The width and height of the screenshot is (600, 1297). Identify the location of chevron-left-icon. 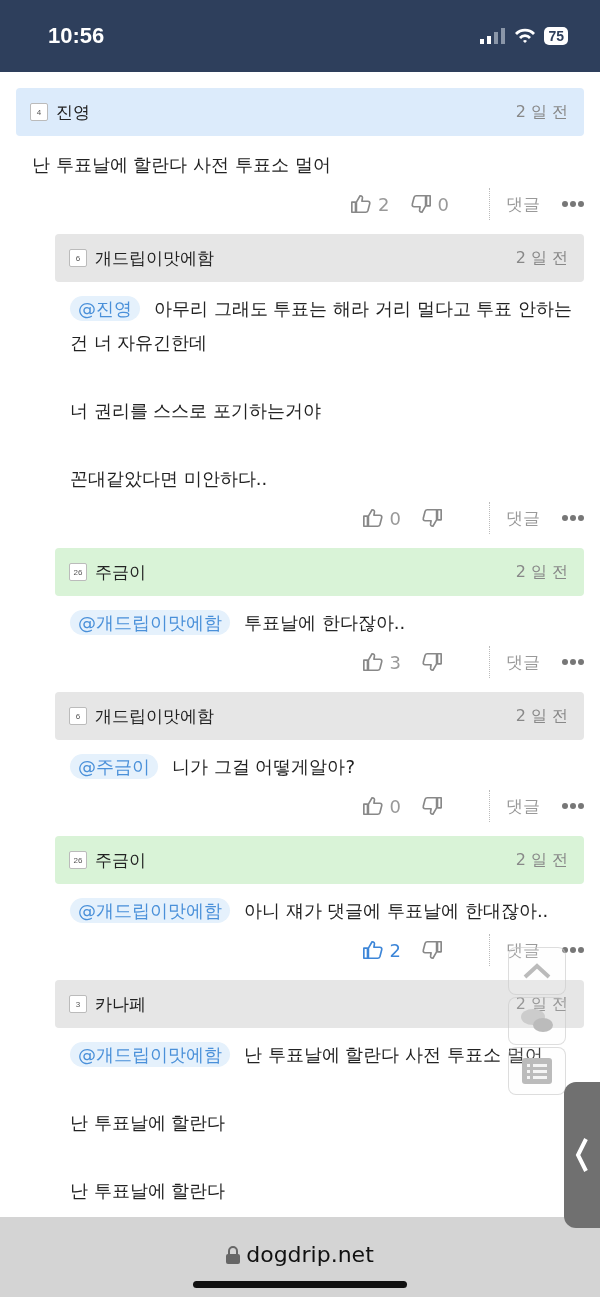
(582, 1155).